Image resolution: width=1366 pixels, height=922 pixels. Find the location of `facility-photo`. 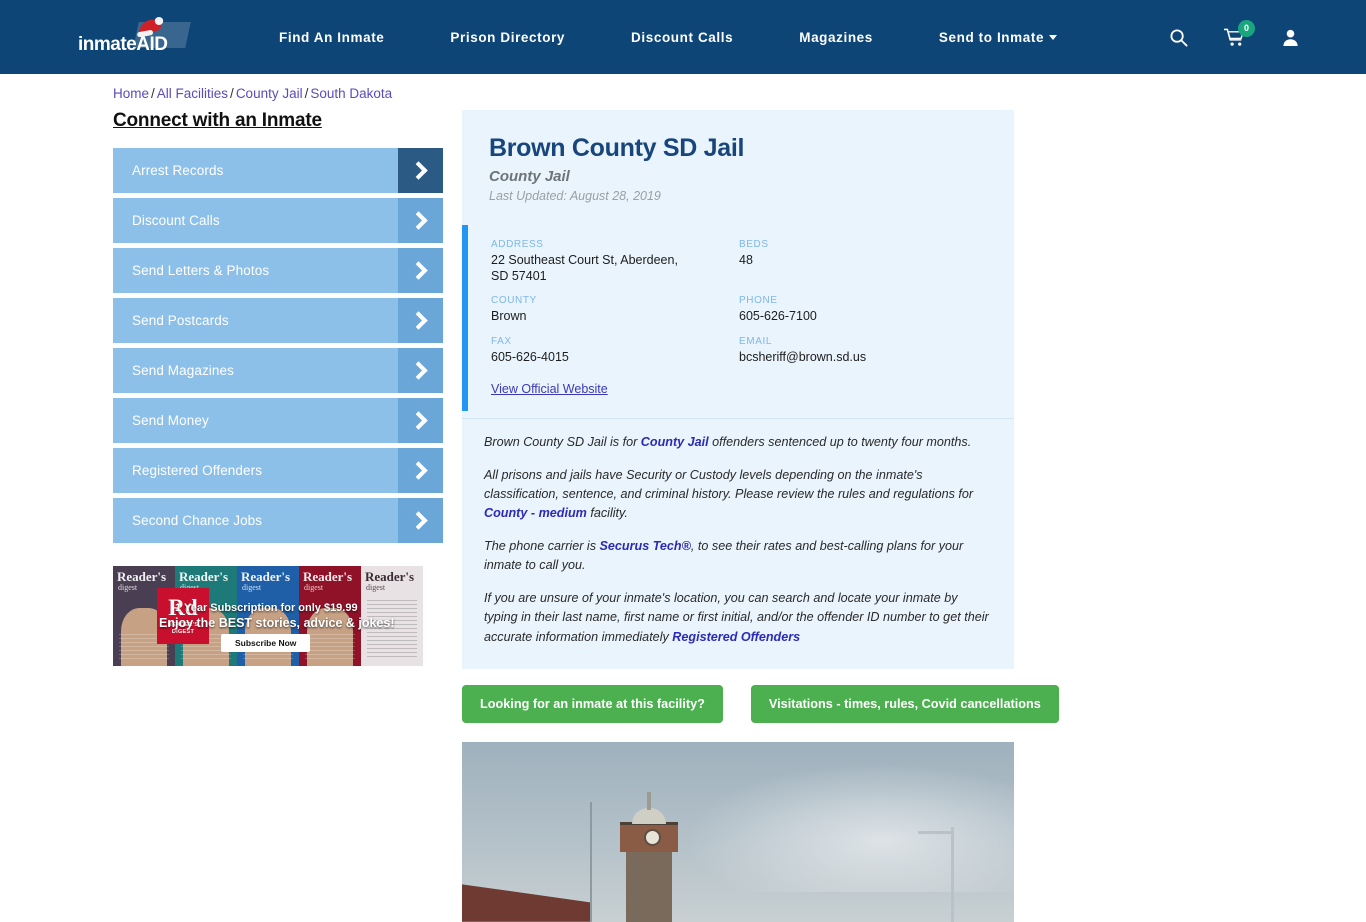

facility-photo is located at coordinates (738, 831).